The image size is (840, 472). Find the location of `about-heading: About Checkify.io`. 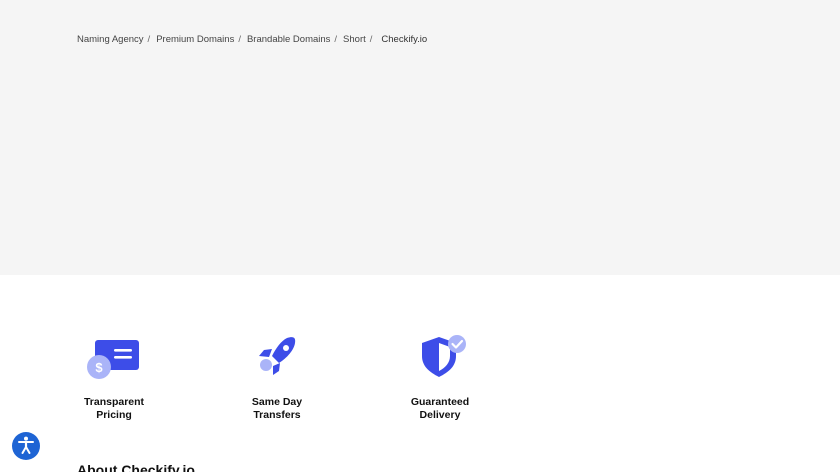

about-heading: About Checkify.io is located at coordinates (136, 467).